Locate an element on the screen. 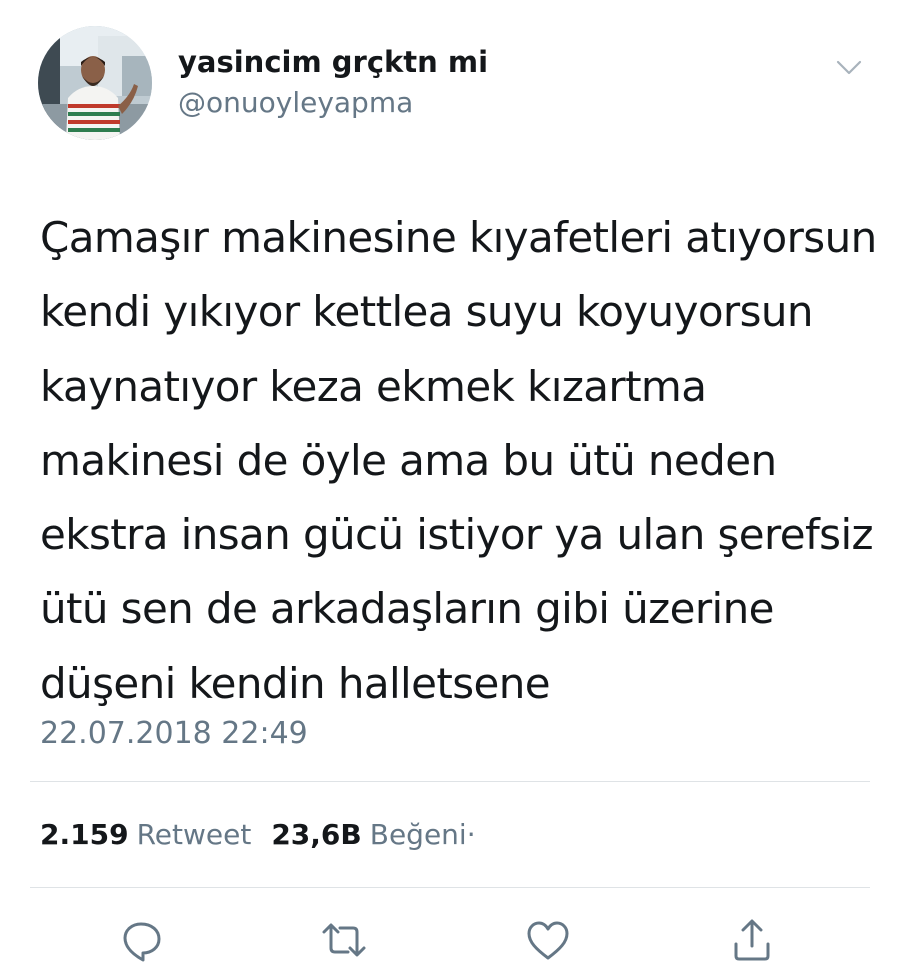 The width and height of the screenshot is (900, 971). like-count: 23,6B is located at coordinates (316, 834).